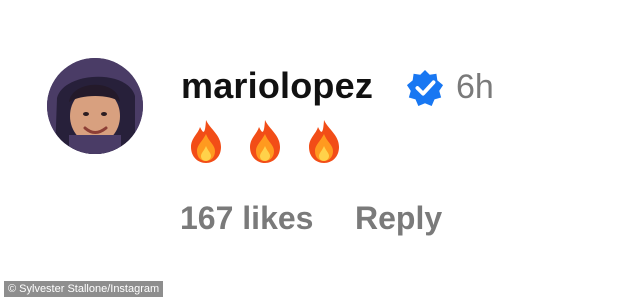  I want to click on comment-text, so click(265, 141).